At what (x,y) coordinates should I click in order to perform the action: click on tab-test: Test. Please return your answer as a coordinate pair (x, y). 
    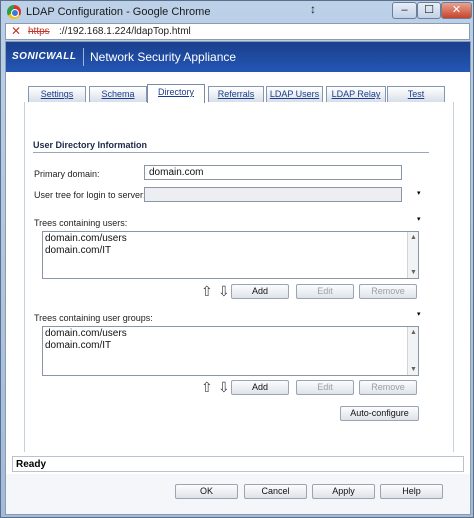
    Looking at the image, I should click on (416, 94).